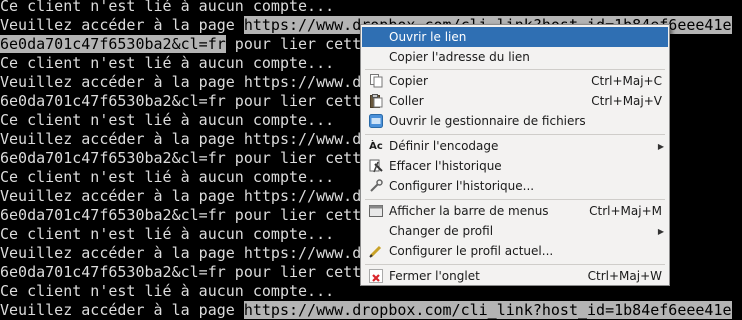 The image size is (742, 320). I want to click on menu-item-shortcut: Ctrl+Maj+M, so click(625, 211).